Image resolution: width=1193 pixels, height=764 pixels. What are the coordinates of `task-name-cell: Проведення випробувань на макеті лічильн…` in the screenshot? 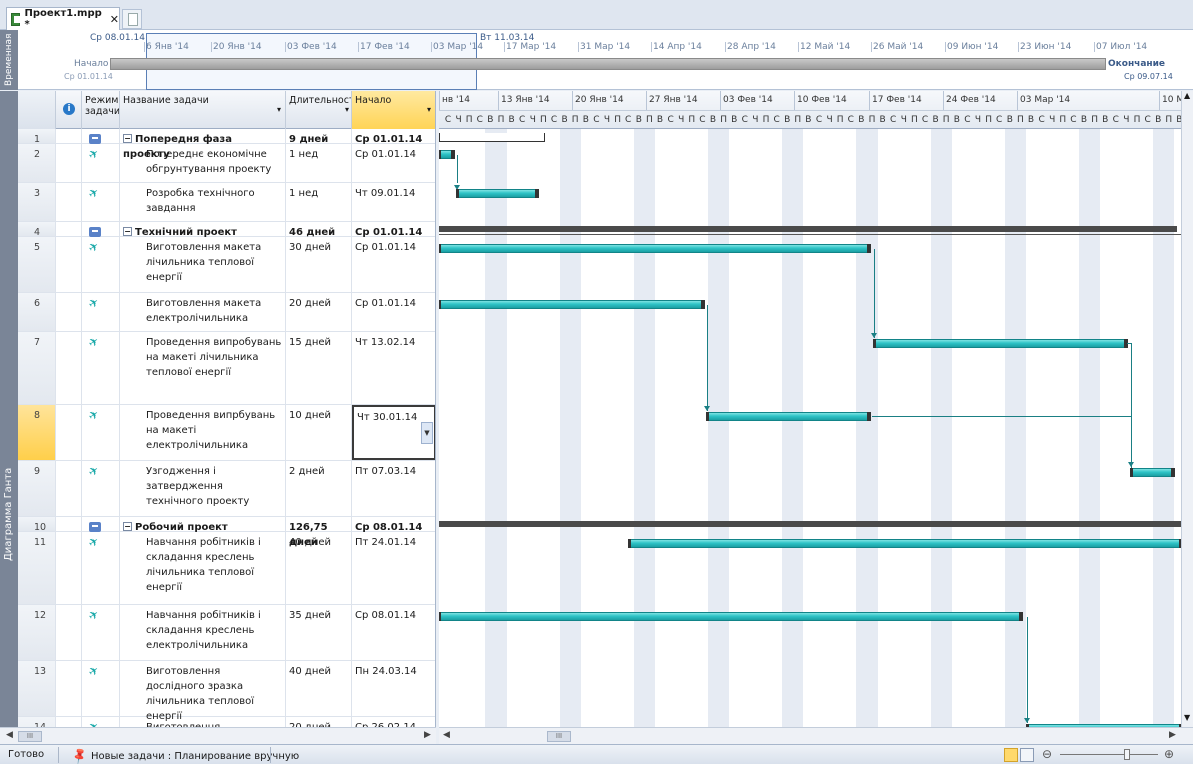 It's located at (203, 368).